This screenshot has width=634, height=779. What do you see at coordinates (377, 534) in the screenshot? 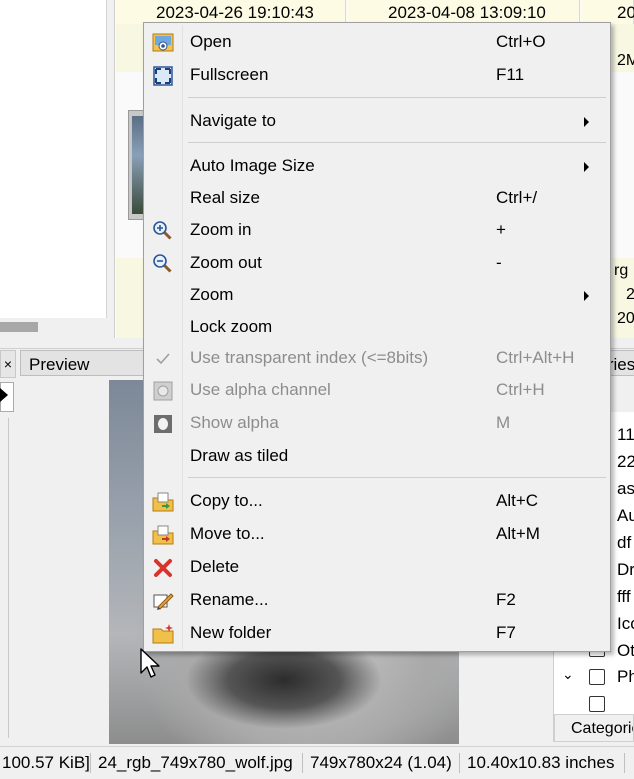
I see `menu-item-move-to: Move to... Alt+M` at bounding box center [377, 534].